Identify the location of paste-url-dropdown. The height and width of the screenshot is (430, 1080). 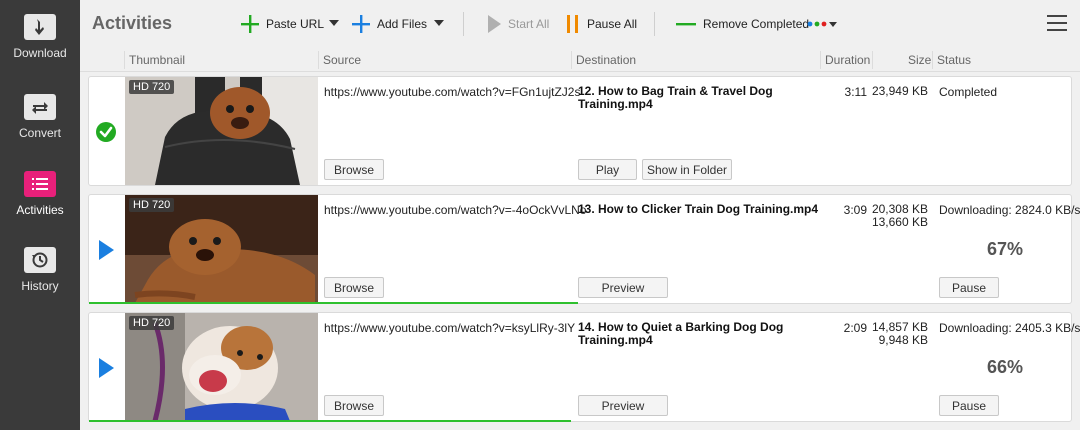
(334, 23).